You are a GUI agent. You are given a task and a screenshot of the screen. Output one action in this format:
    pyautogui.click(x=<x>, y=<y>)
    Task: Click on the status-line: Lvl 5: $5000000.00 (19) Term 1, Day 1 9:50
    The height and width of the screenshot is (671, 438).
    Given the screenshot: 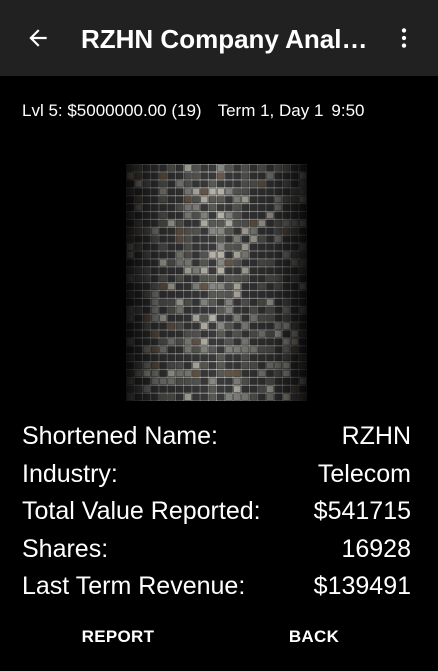 What is the action you would take?
    pyautogui.click(x=193, y=111)
    